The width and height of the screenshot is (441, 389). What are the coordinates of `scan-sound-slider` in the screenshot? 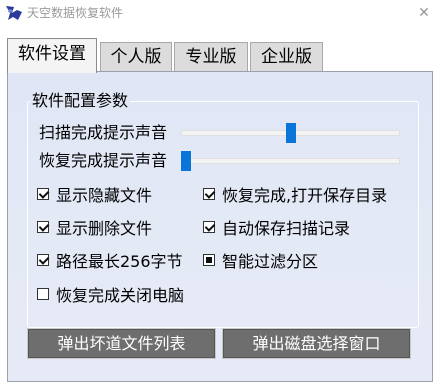 It's located at (290, 133).